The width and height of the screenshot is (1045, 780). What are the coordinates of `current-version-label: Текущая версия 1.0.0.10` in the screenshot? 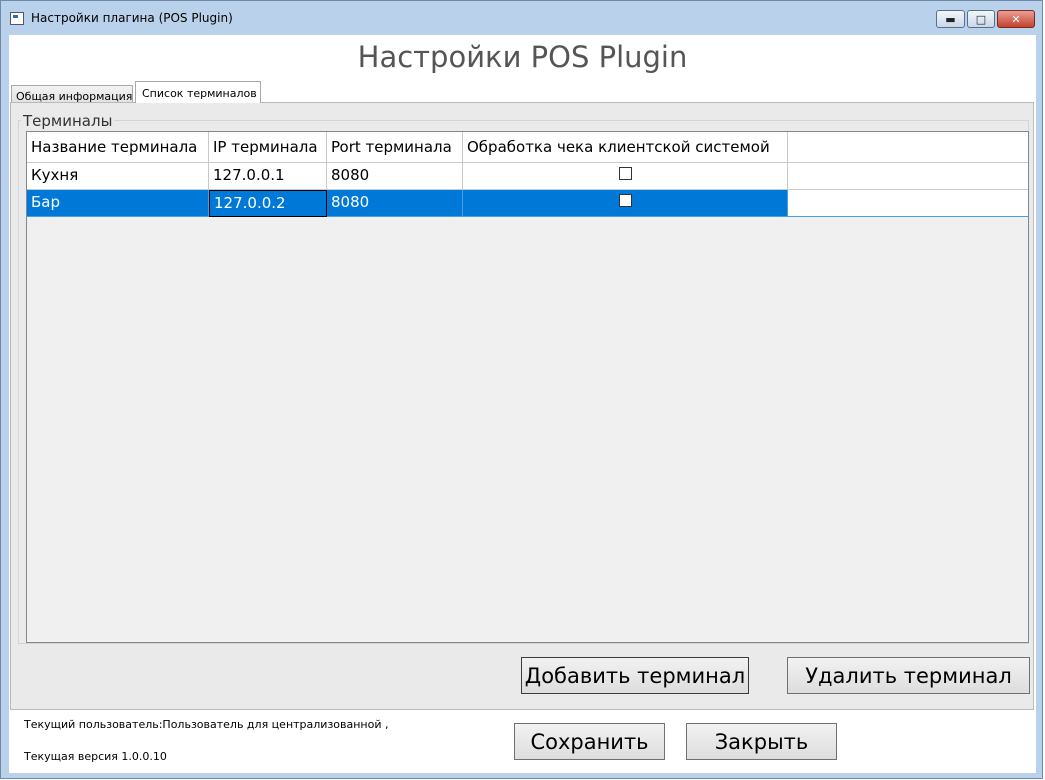 It's located at (95, 756).